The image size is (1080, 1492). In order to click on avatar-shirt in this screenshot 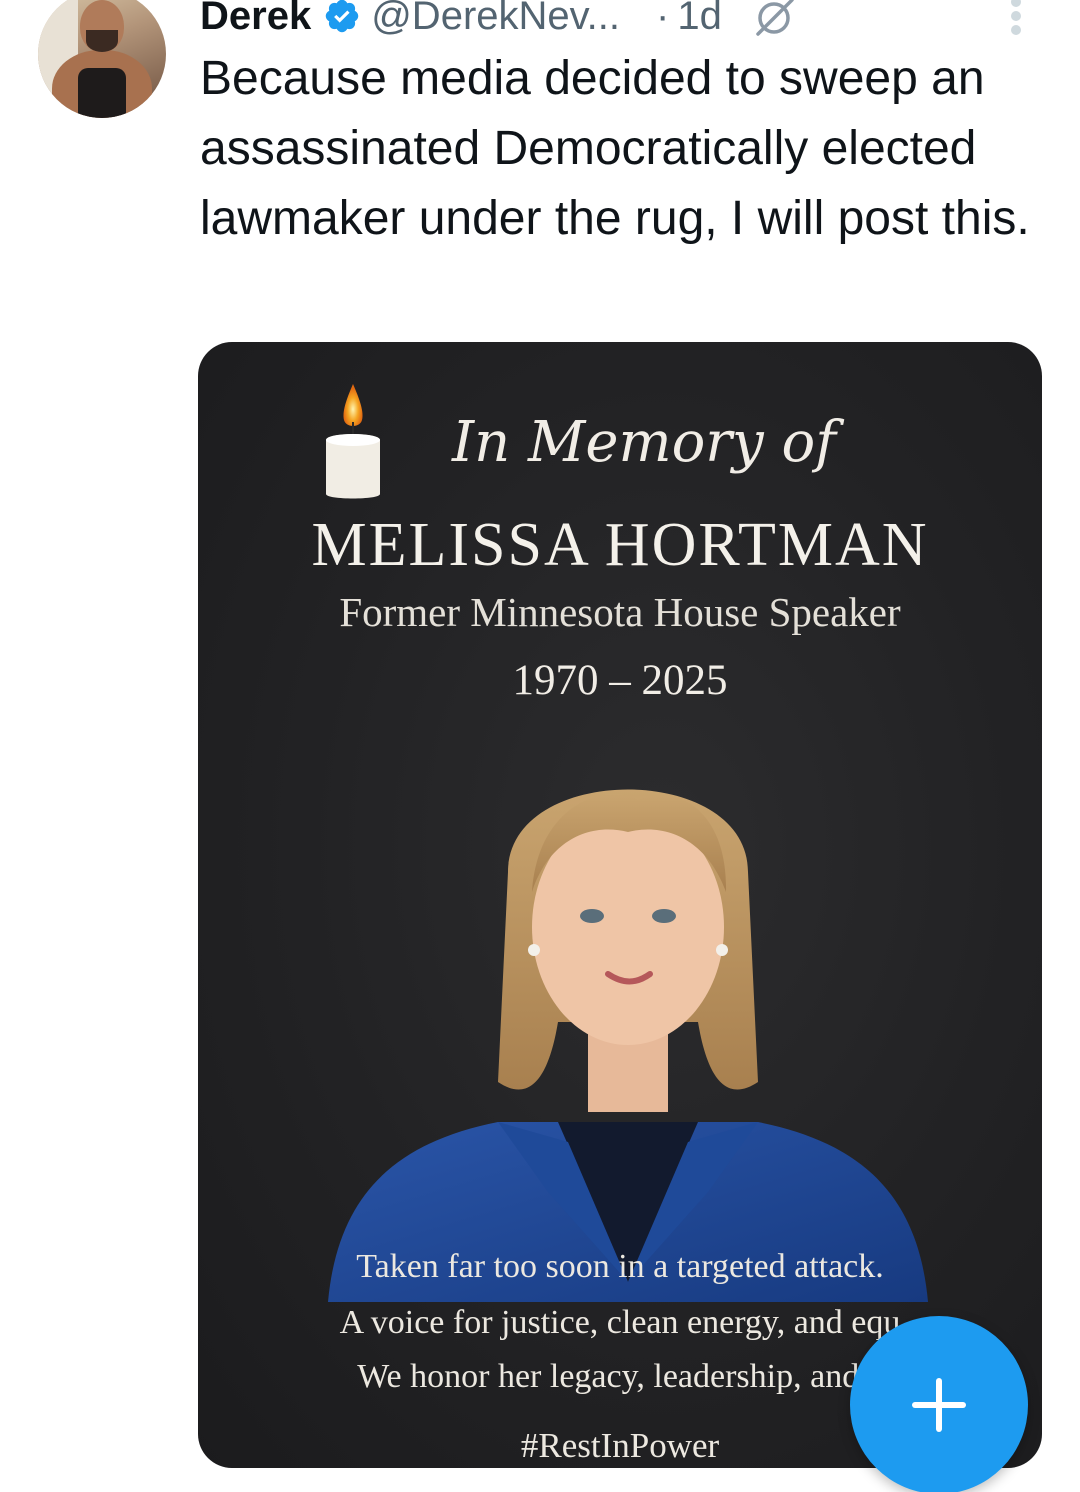, I will do `click(102, 93)`.